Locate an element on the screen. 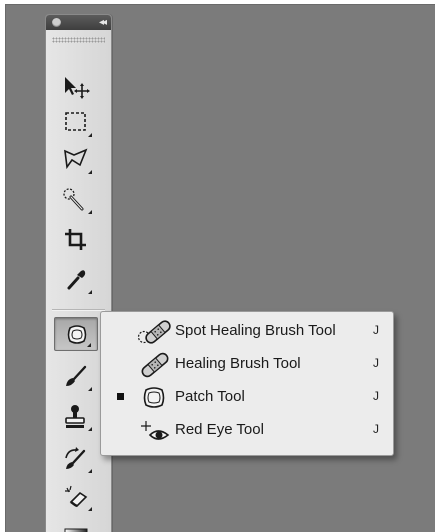  menu-item-label: Healing Brush Tool is located at coordinates (238, 363).